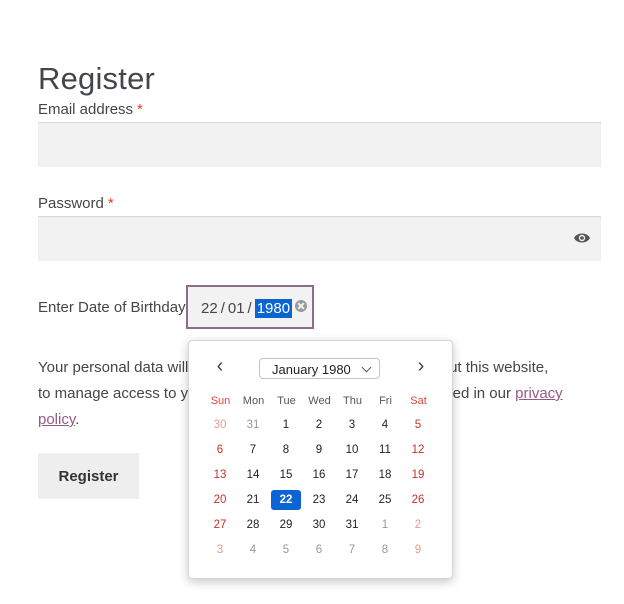  What do you see at coordinates (352, 450) in the screenshot?
I see `calendar-day: 10` at bounding box center [352, 450].